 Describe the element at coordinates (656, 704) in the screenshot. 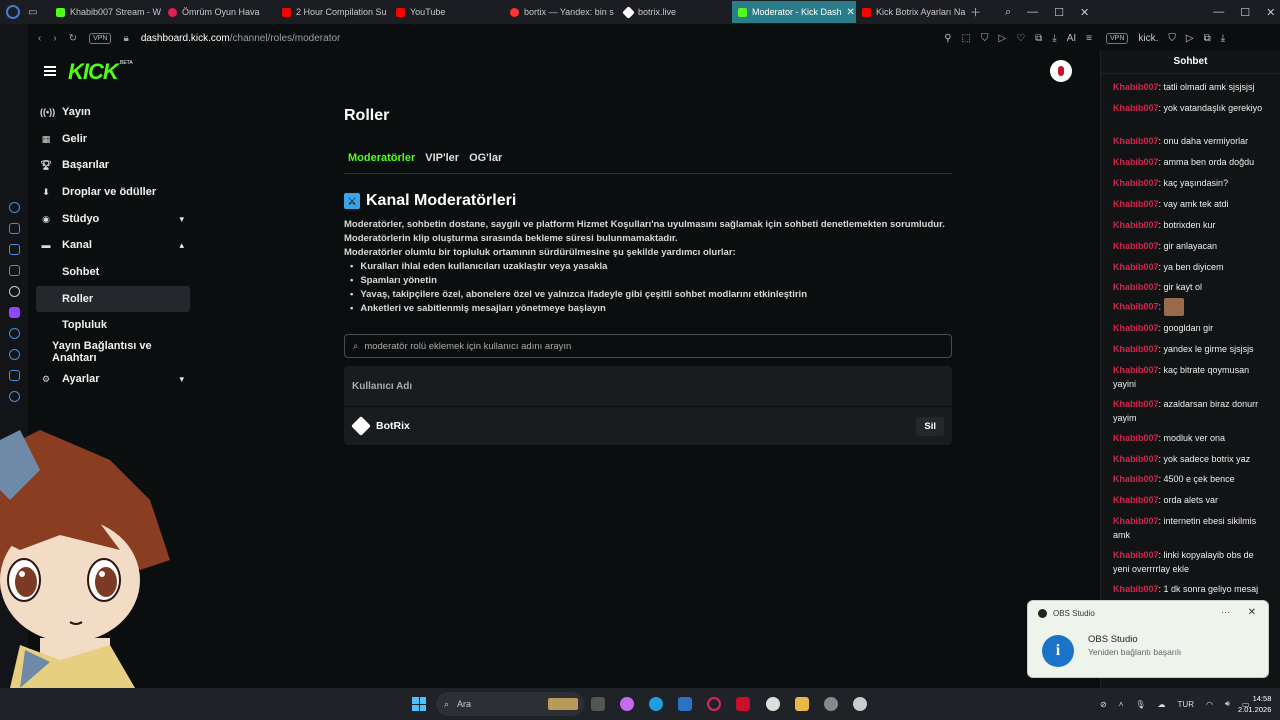

I see `edge-icon` at that location.